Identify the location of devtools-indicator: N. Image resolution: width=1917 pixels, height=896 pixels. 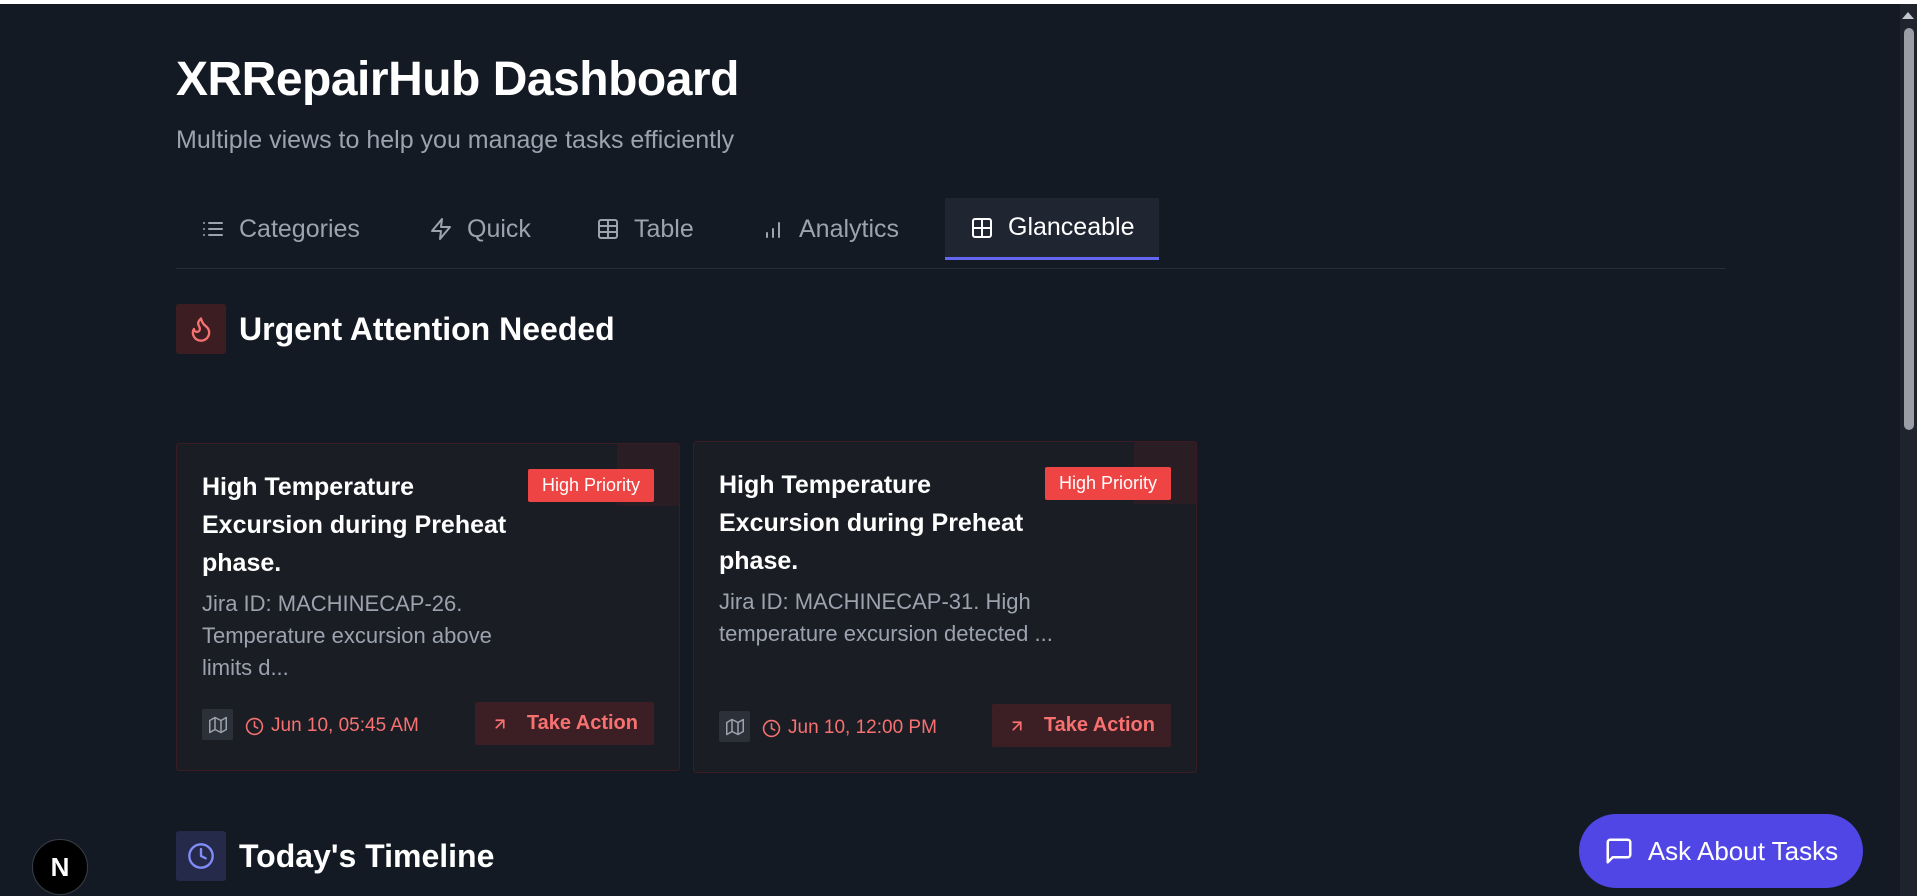
(60, 867).